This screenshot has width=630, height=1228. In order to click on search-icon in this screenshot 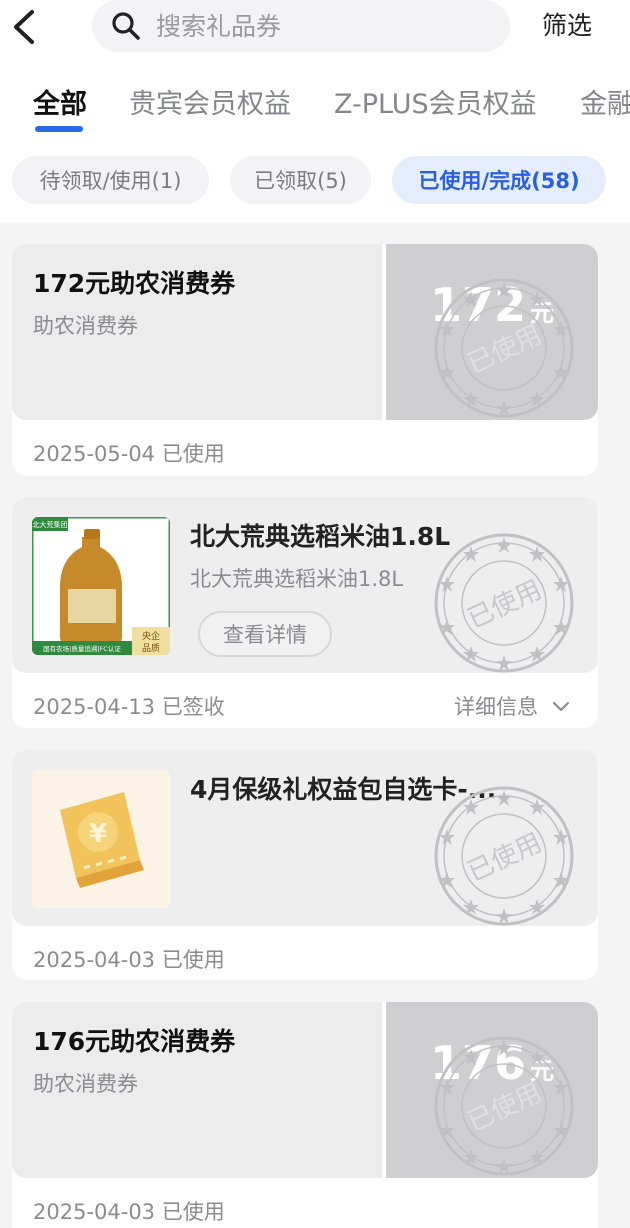, I will do `click(126, 26)`.